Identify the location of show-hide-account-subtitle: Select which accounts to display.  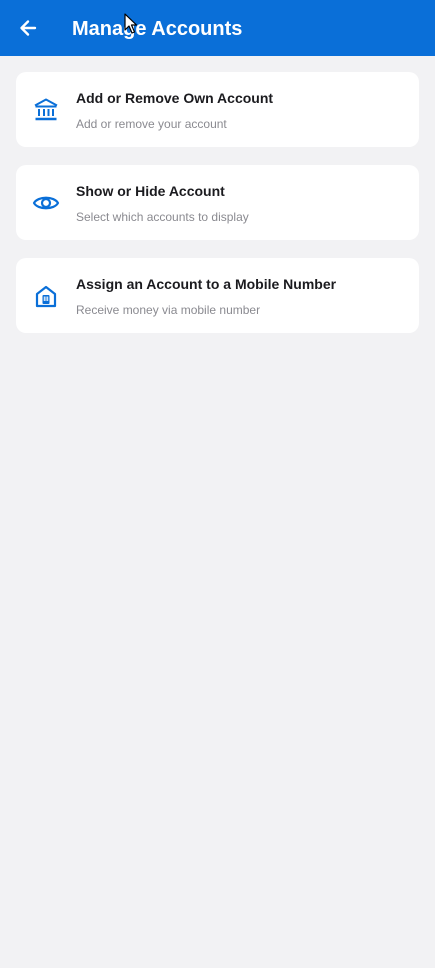
(162, 217).